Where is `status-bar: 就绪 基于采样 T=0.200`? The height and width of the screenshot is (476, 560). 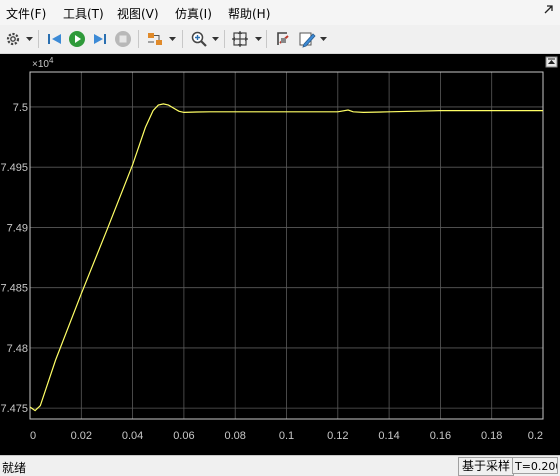
status-bar: 就绪 基于采样 T=0.200 is located at coordinates (280, 465).